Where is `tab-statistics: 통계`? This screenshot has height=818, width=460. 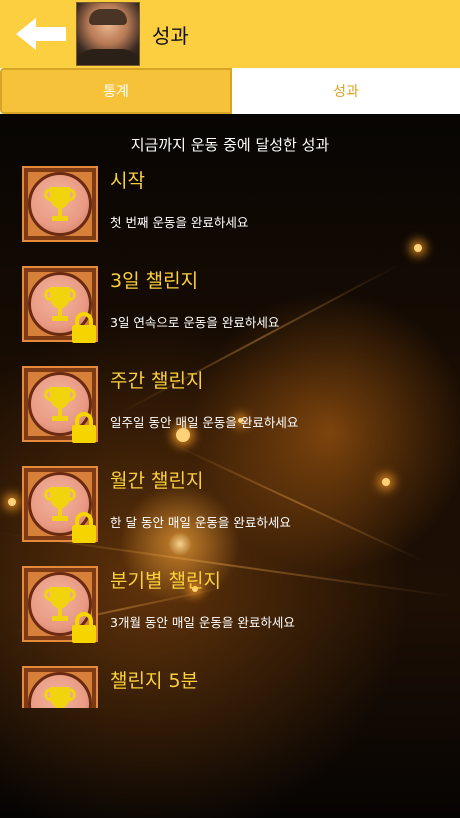 tab-statistics: 통계 is located at coordinates (116, 91).